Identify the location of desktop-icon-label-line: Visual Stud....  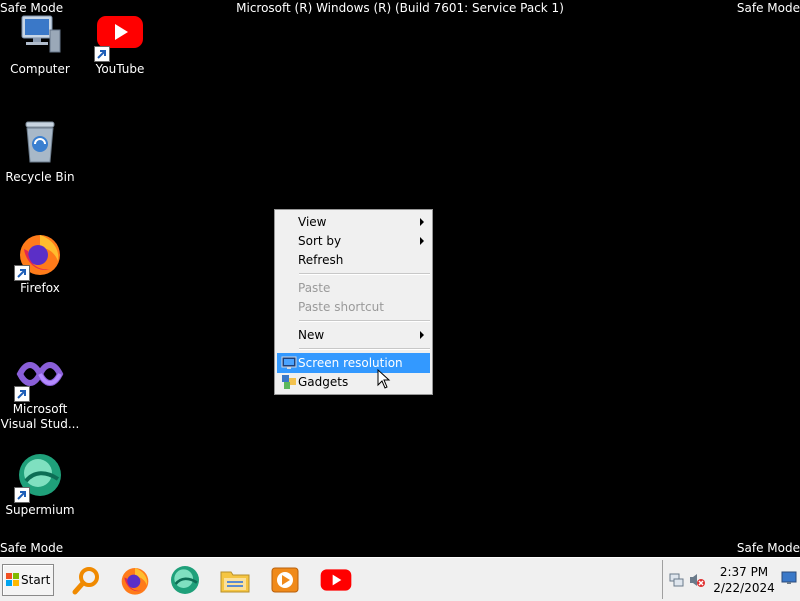
(40, 424).